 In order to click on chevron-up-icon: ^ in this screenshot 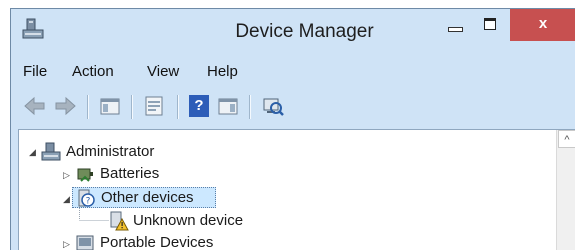, I will do `click(567, 140)`.